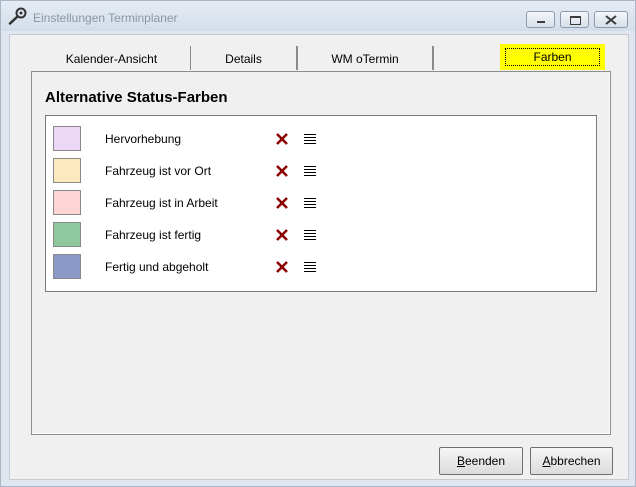 The width and height of the screenshot is (636, 487). I want to click on maximize-button, so click(574, 19).